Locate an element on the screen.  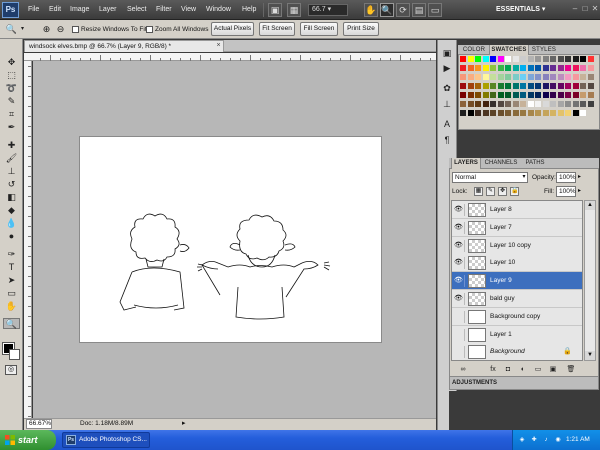
zoom-level-dropdown: 66.7 ▾ is located at coordinates (328, 10).